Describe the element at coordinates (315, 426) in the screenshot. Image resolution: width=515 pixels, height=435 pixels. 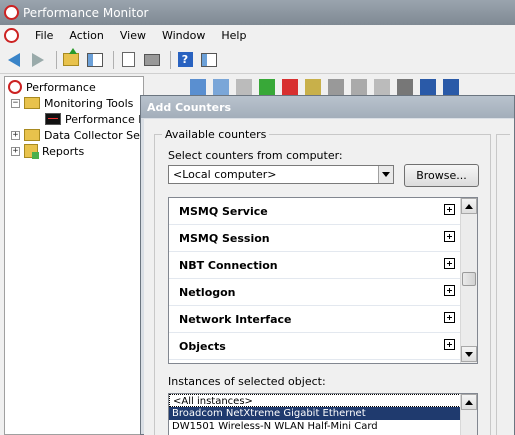
I see `list-item: DW1501 Wireless-N WLAN Half-Mini Card` at that location.